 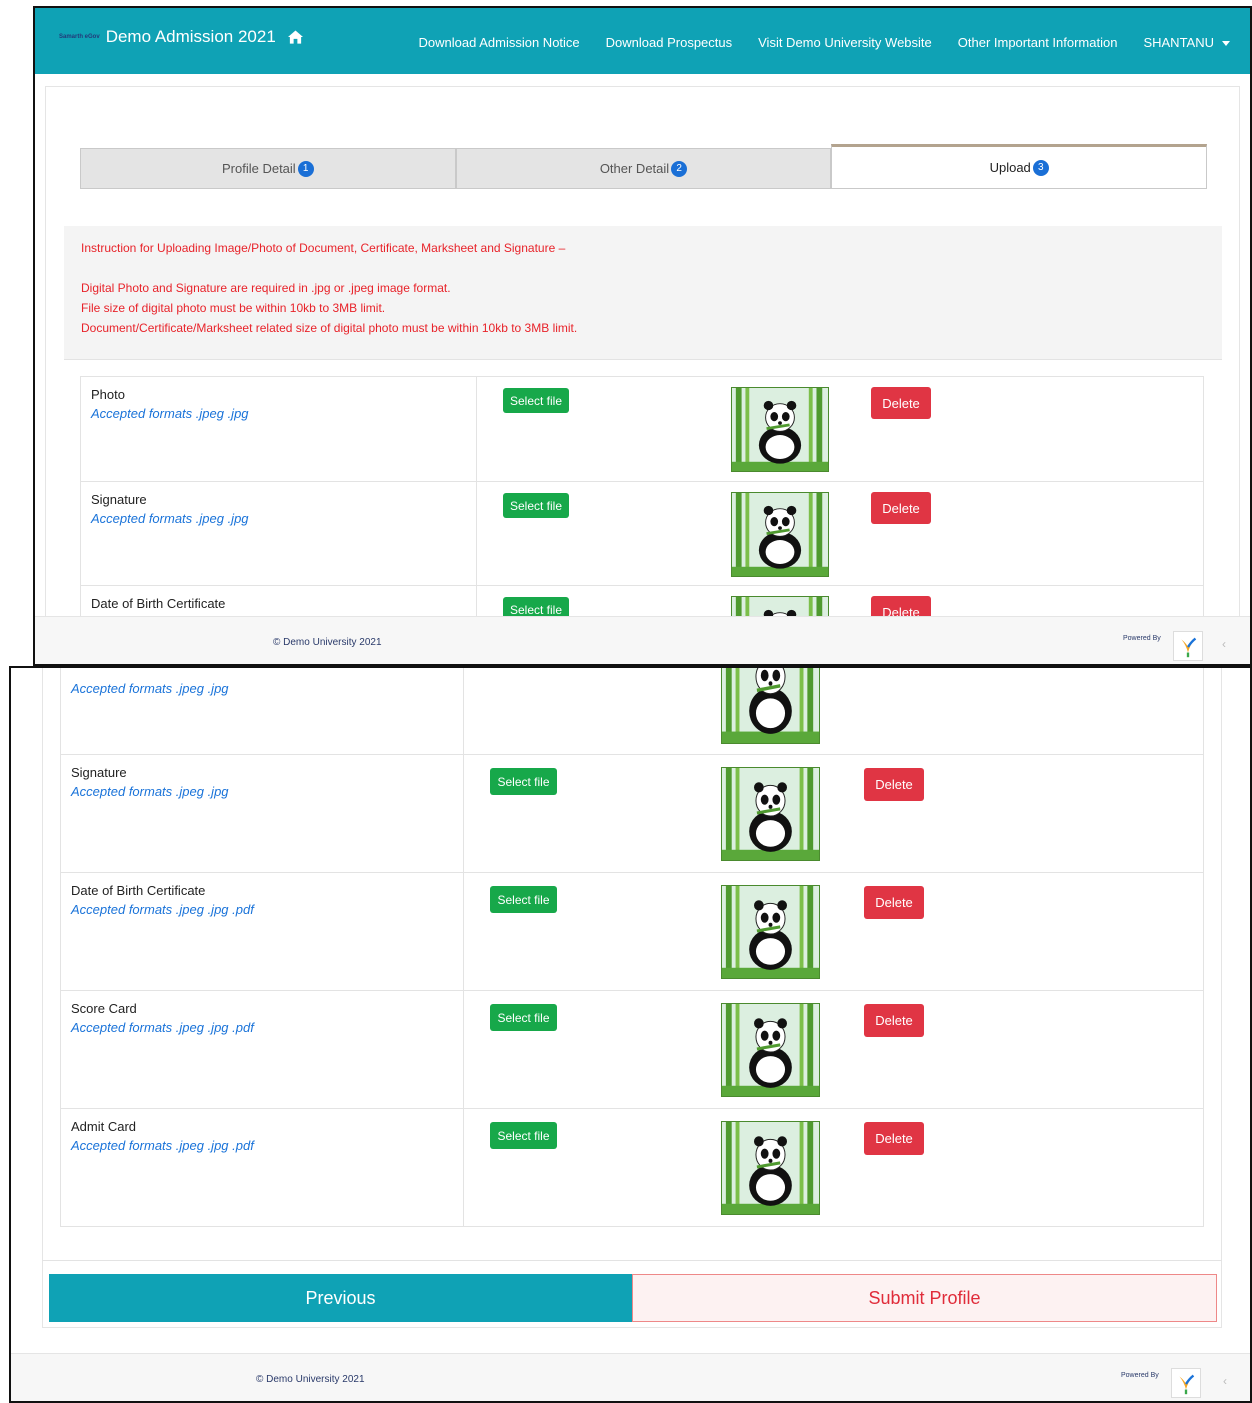 What do you see at coordinates (679, 168) in the screenshot?
I see `step-badge: 2` at bounding box center [679, 168].